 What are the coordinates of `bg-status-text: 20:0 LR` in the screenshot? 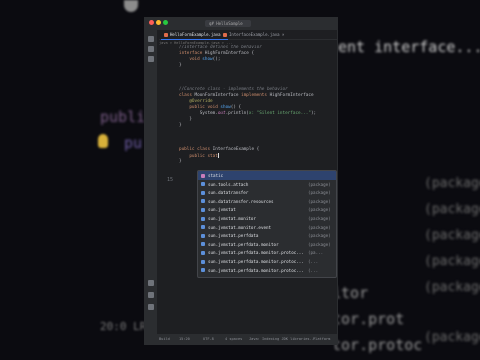 It's located at (123, 326).